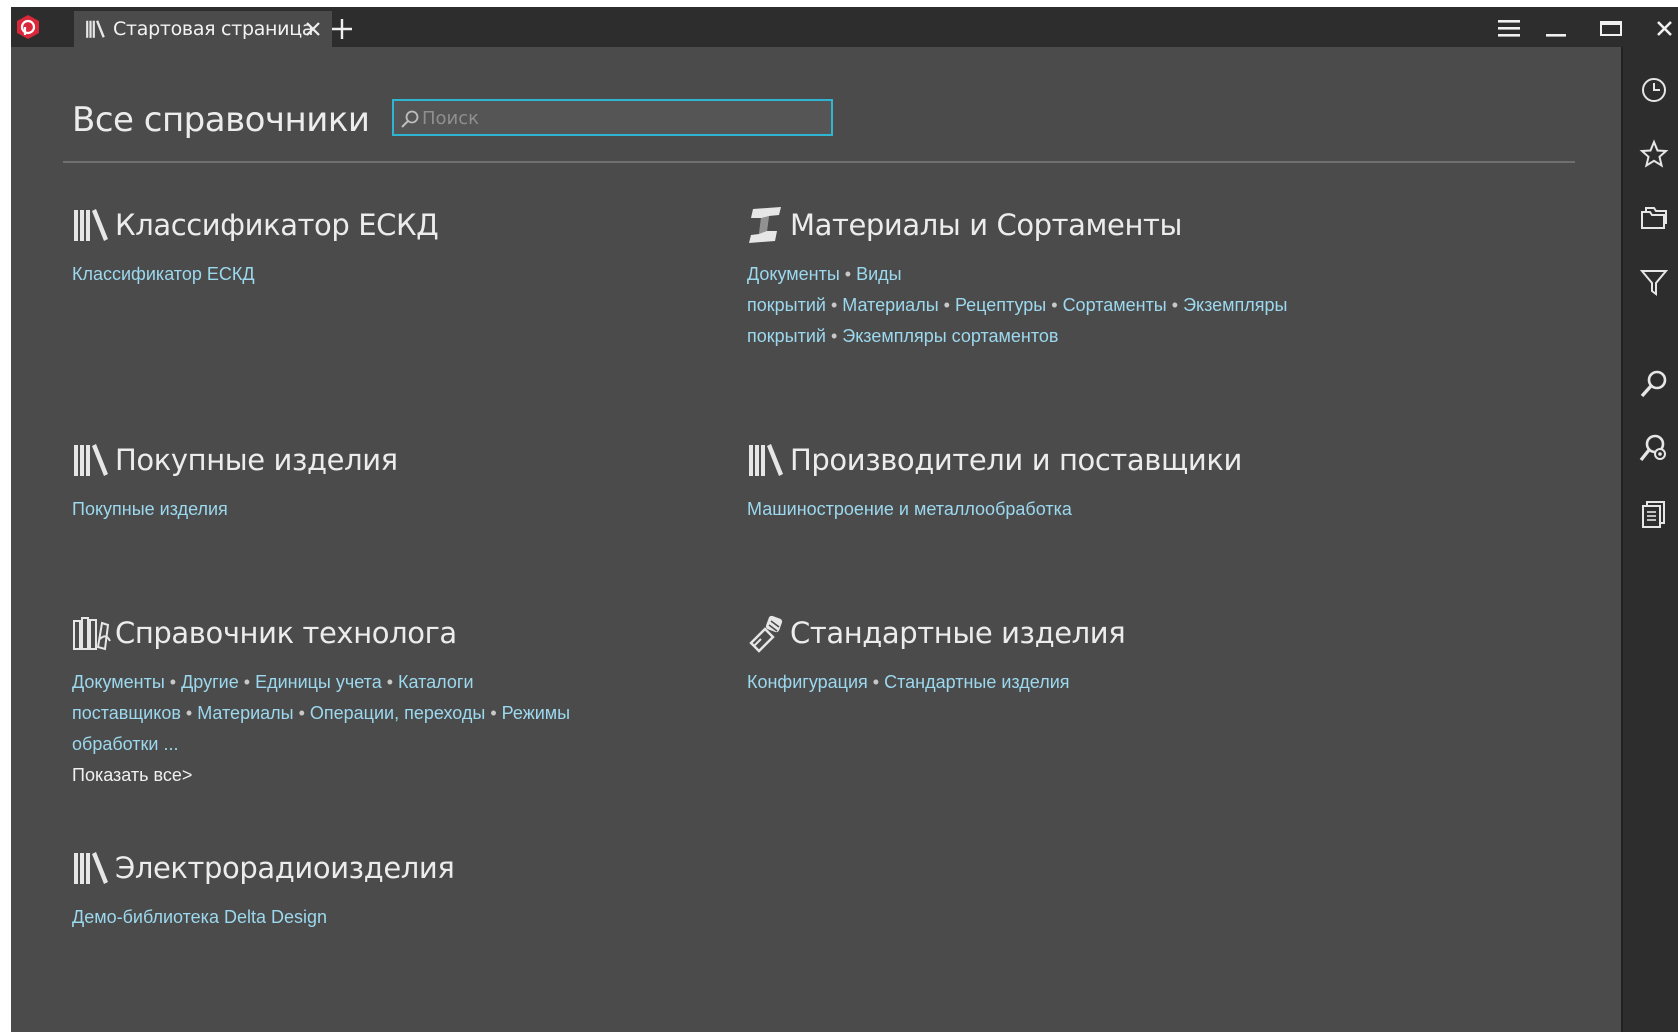  What do you see at coordinates (28, 27) in the screenshot?
I see `app-logo-icon` at bounding box center [28, 27].